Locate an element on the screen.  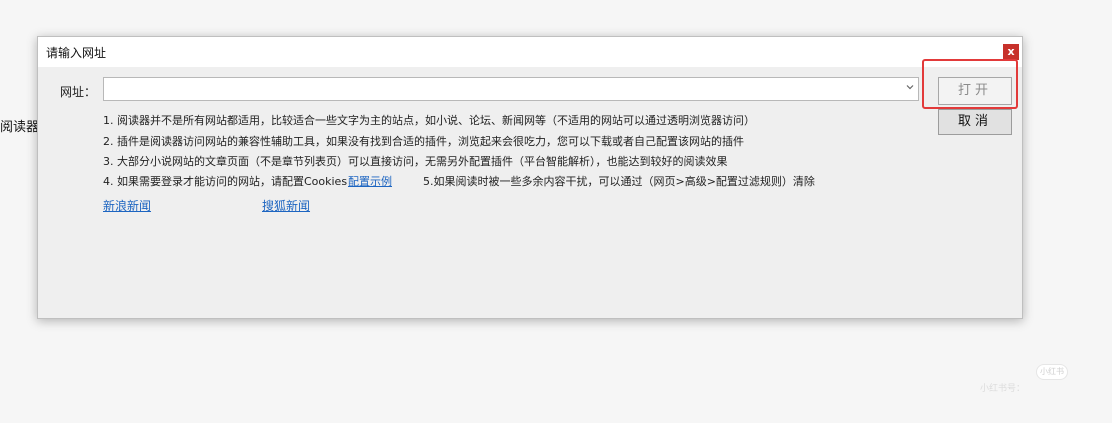
watermark-badge: 小红书 is located at coordinates (1052, 372).